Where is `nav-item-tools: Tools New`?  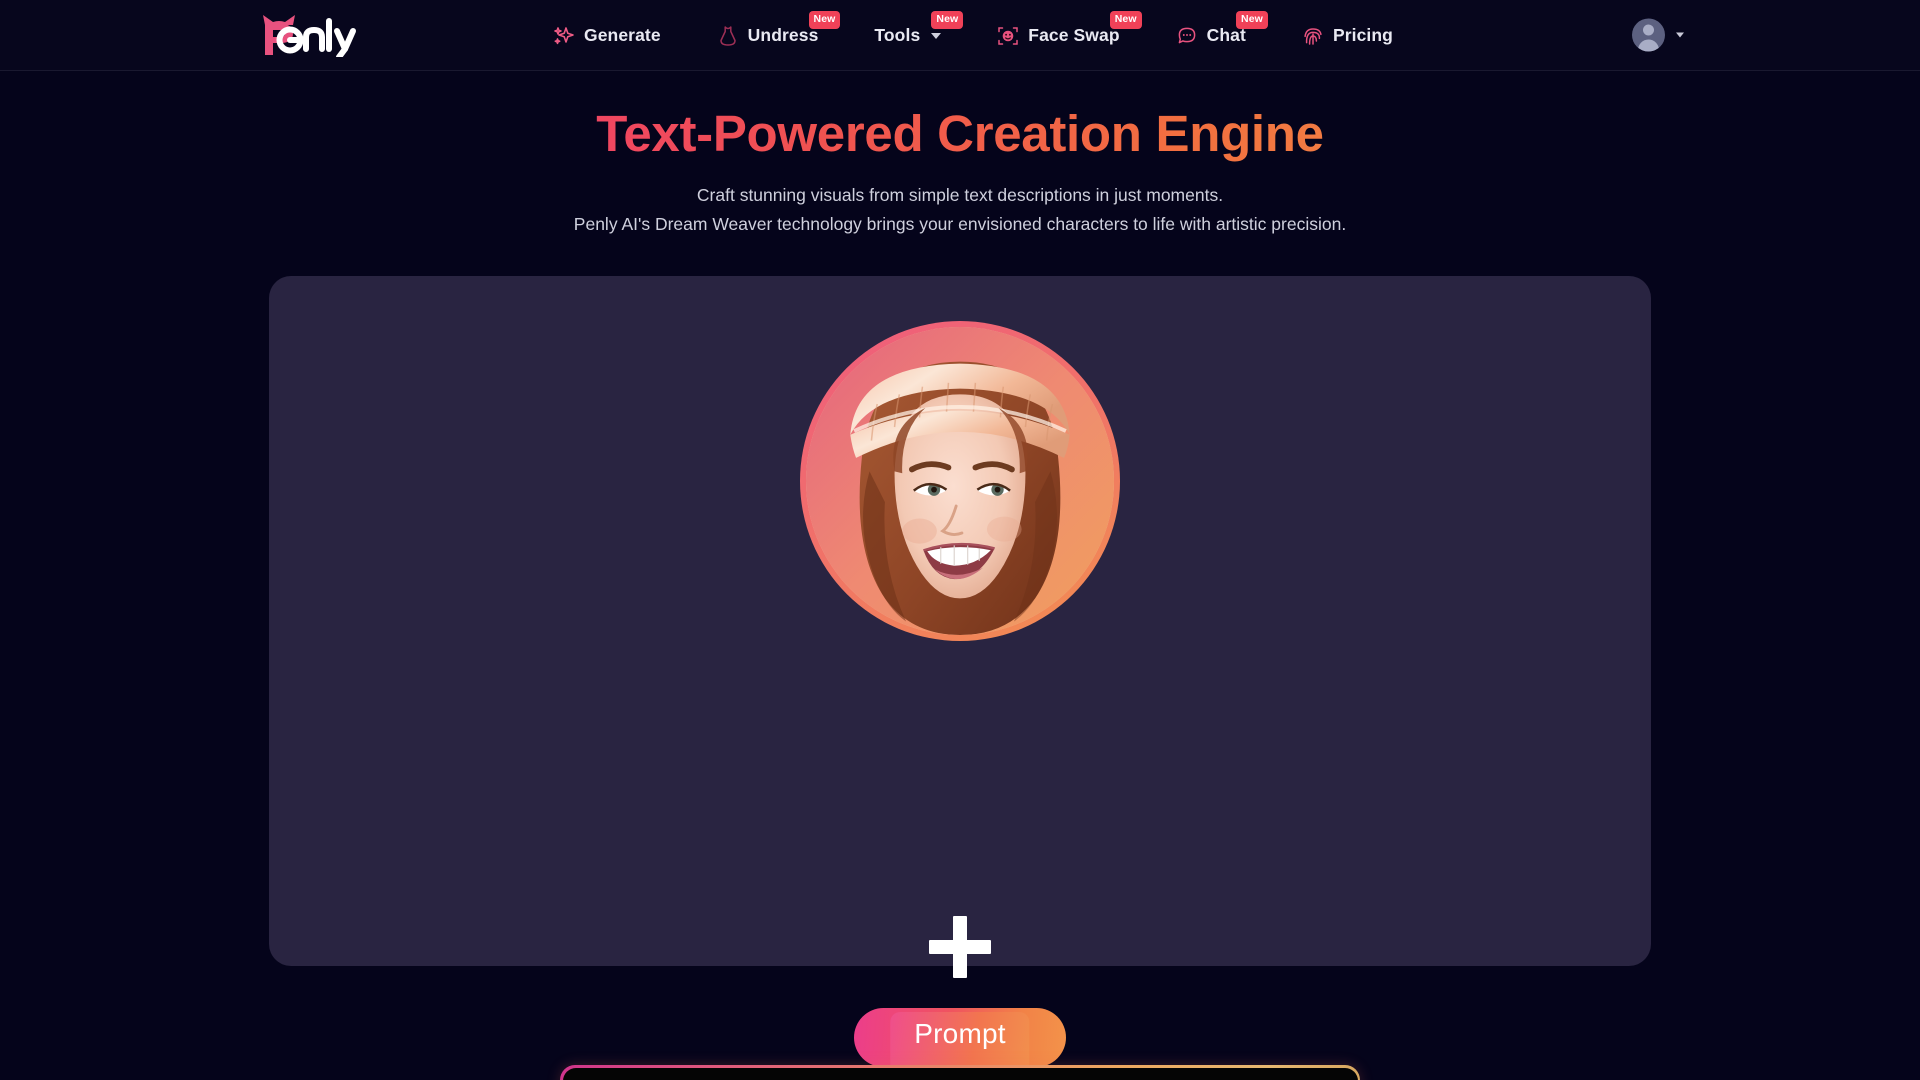
nav-item-tools: Tools New is located at coordinates (907, 35).